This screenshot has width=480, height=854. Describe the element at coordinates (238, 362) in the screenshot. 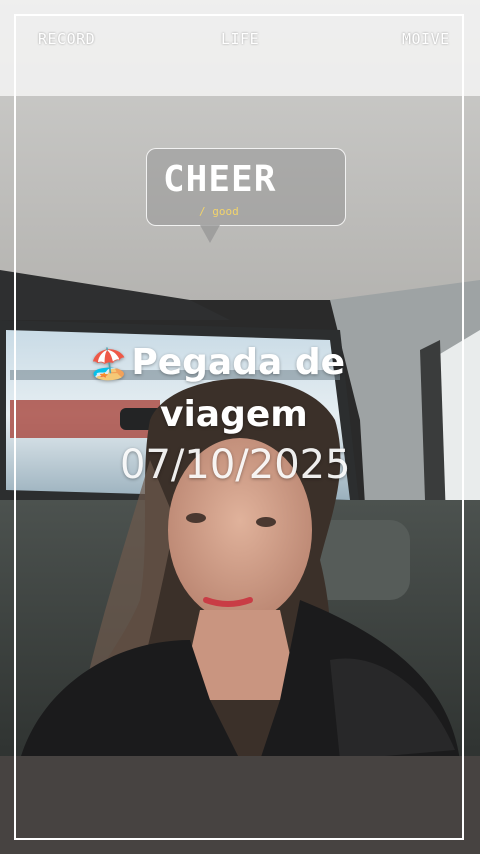

I see `caption-title: Pegada de` at that location.